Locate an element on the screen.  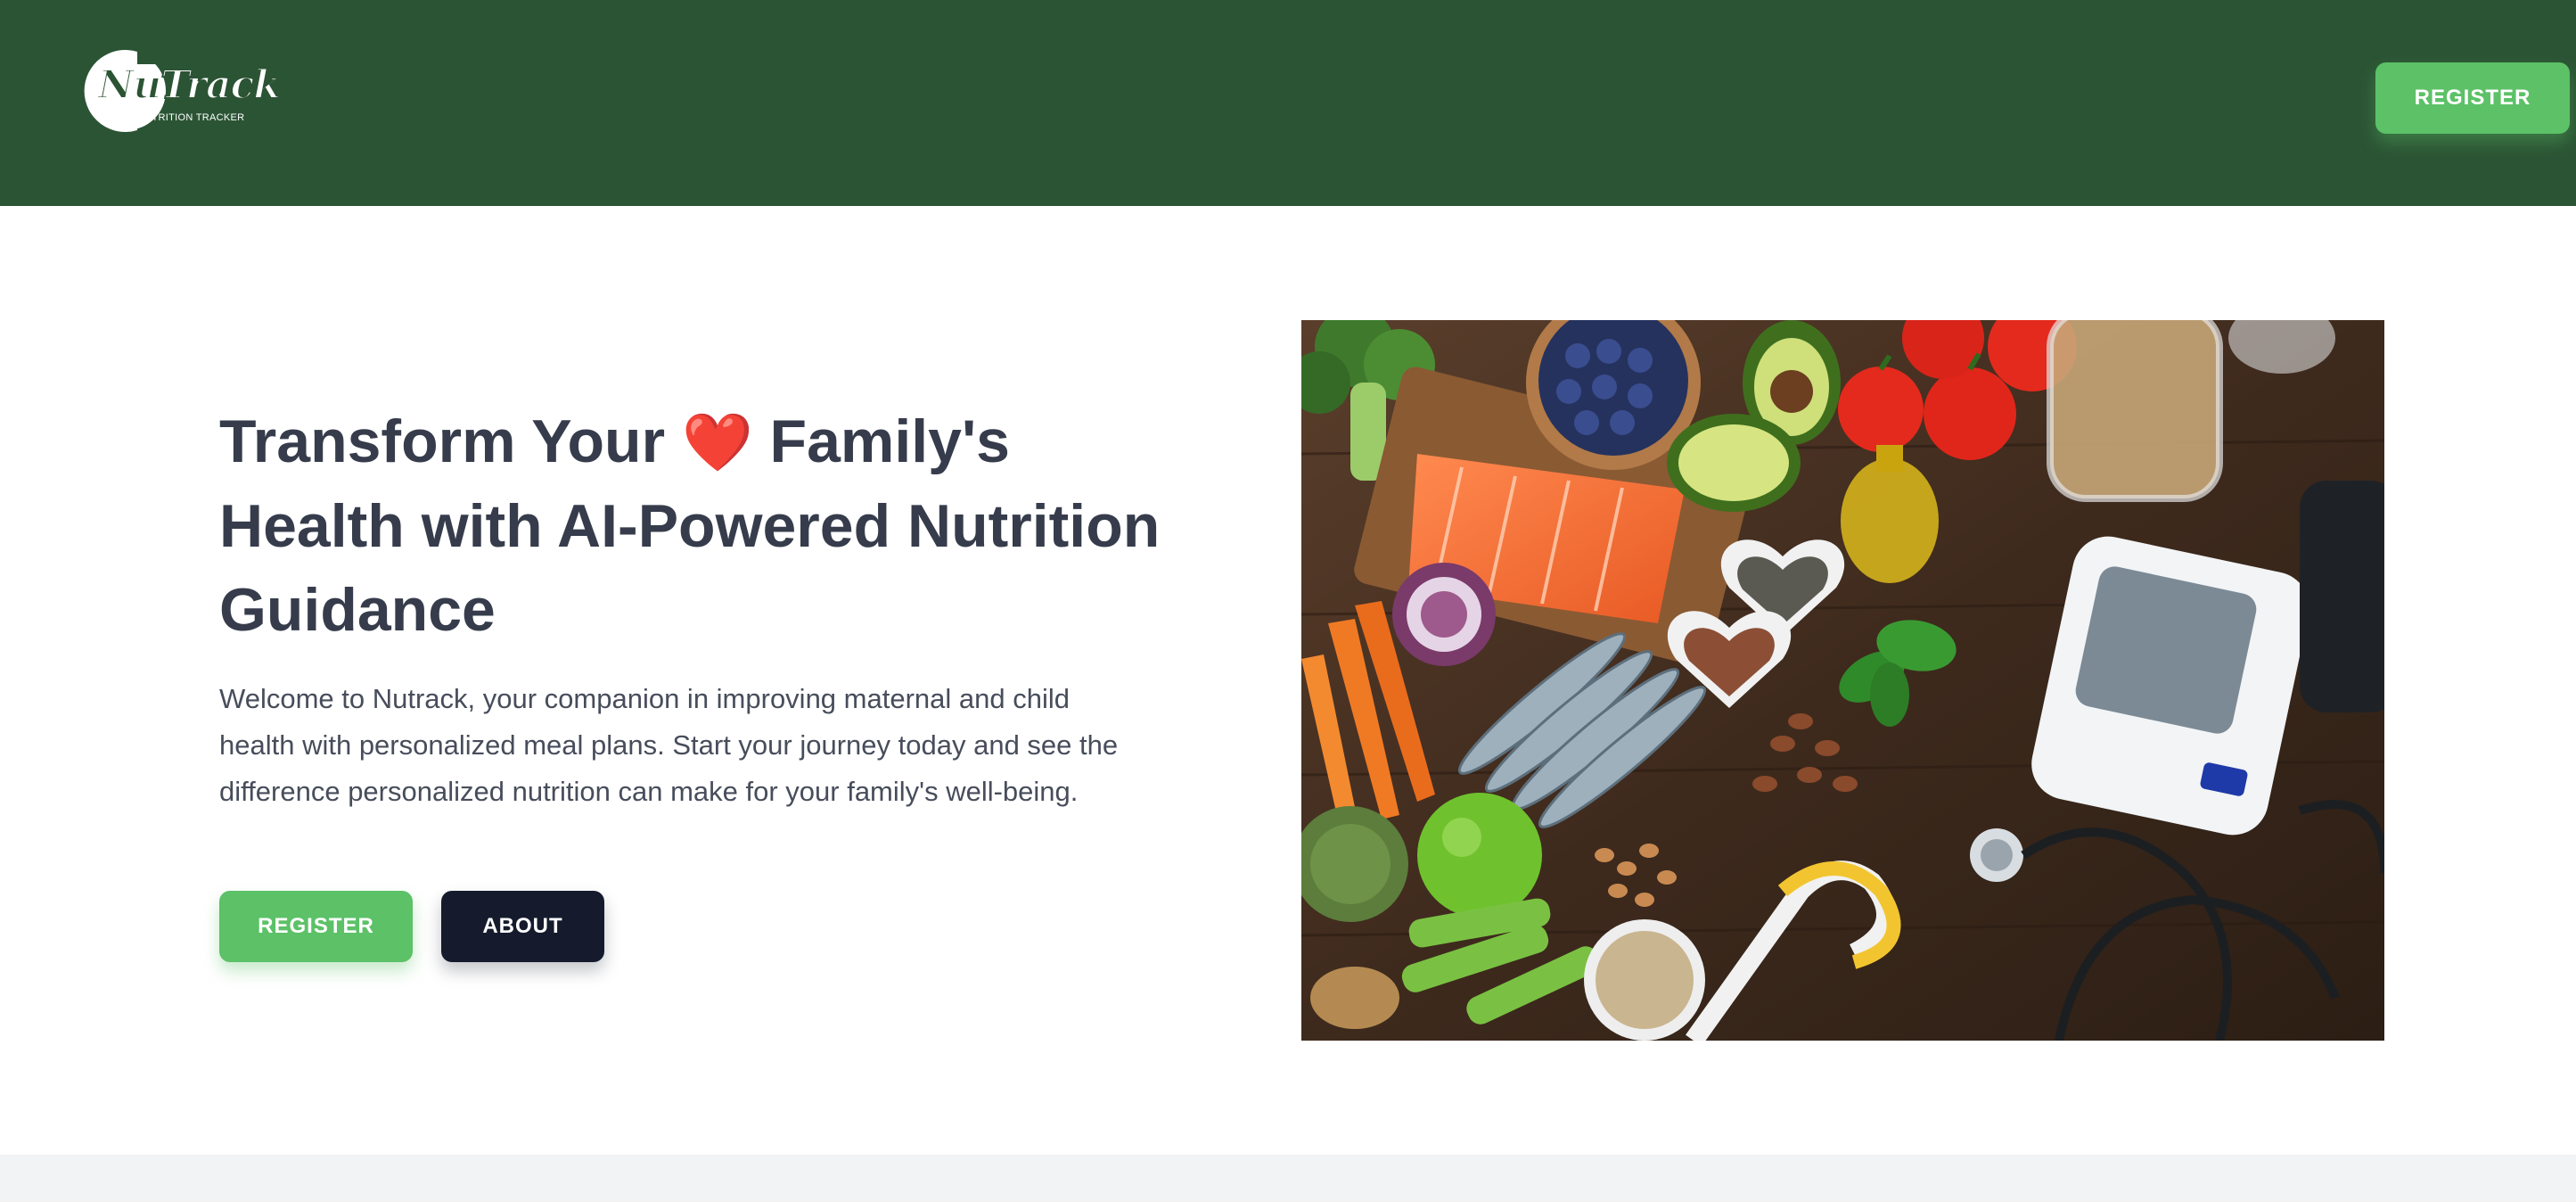
logo-tagline: NUTRITION TRACKER is located at coordinates (191, 117).